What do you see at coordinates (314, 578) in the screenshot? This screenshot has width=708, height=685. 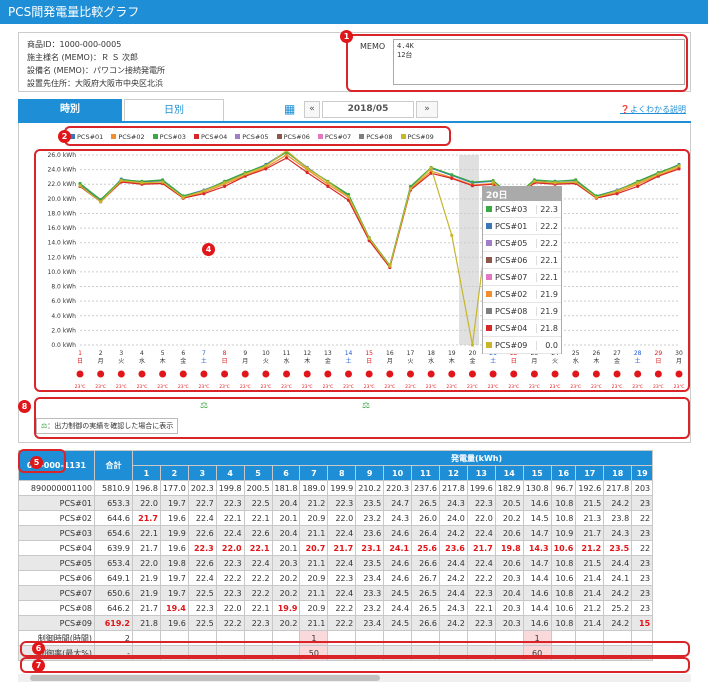 I see `table-cell: 20.9` at bounding box center [314, 578].